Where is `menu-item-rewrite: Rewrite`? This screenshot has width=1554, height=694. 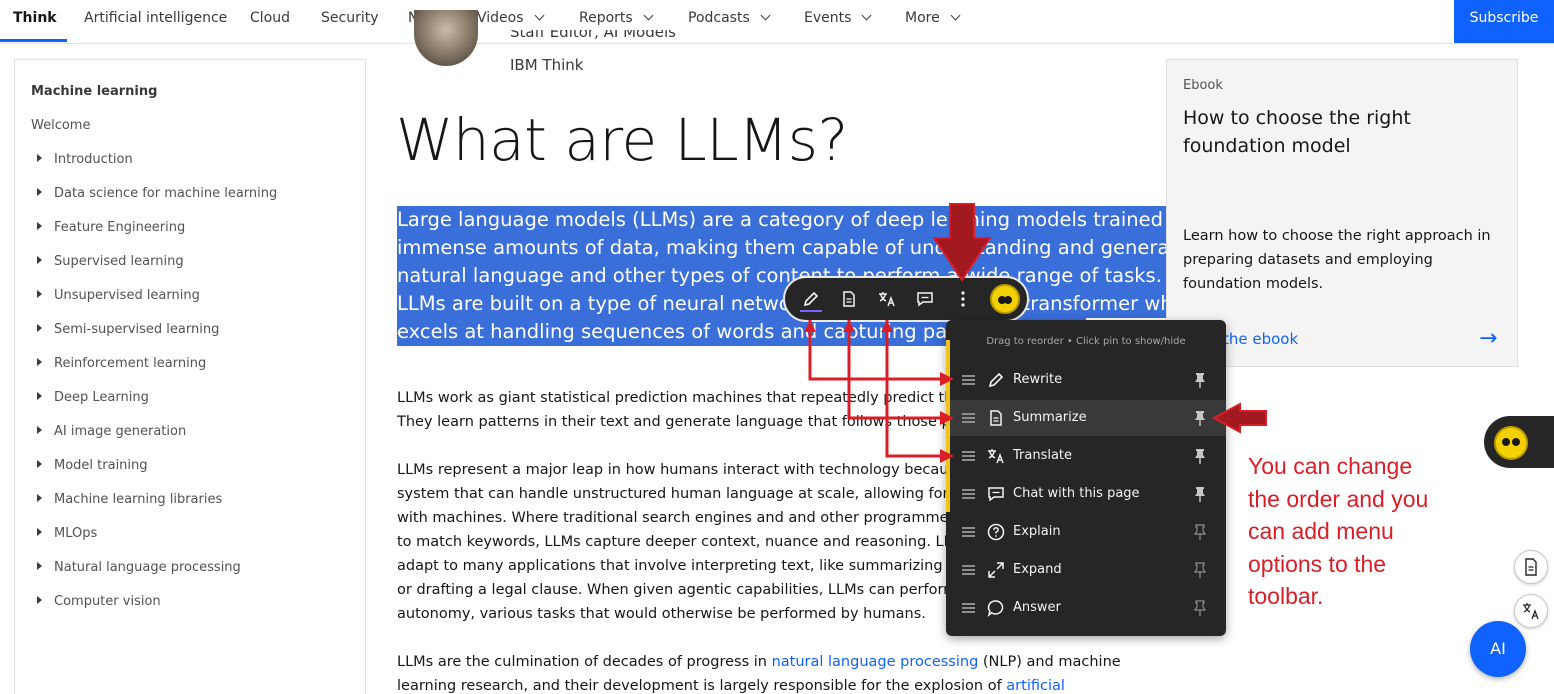 menu-item-rewrite: Rewrite is located at coordinates (1086, 380).